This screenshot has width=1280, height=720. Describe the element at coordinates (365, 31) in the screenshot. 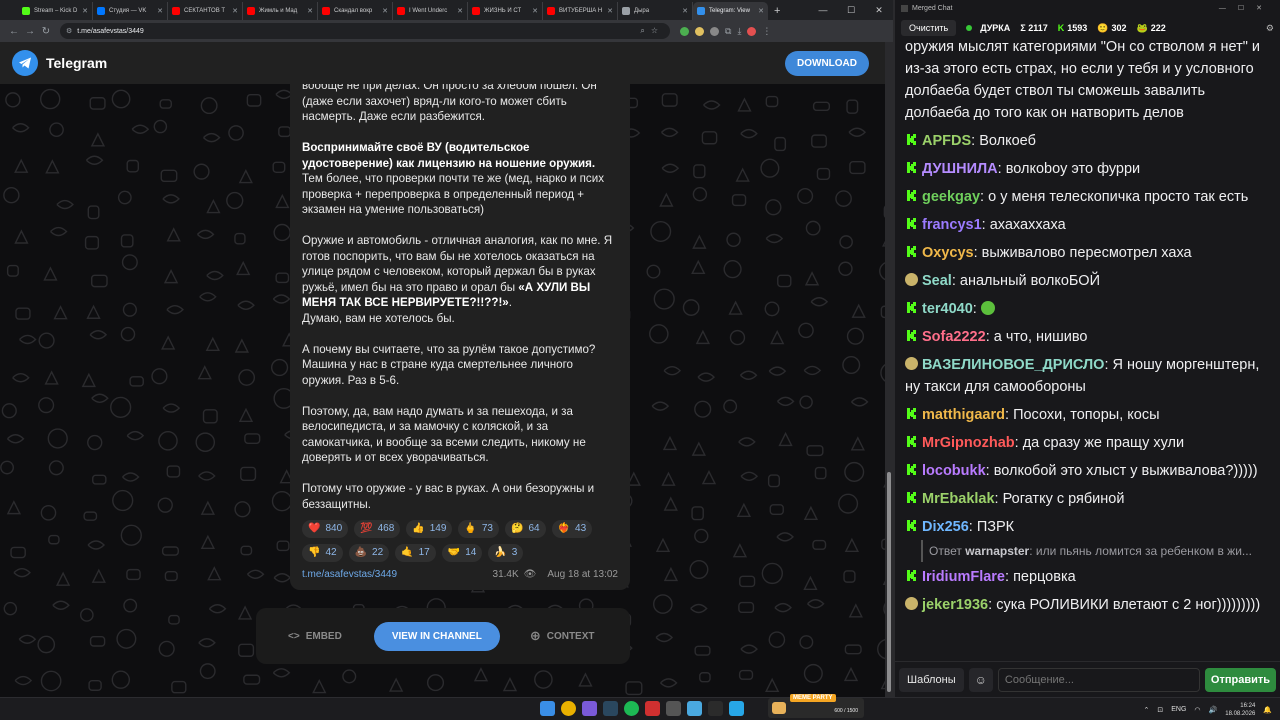

I see `url-input: ⚙ t.me/asafevstas/3449 ⌕☆` at that location.